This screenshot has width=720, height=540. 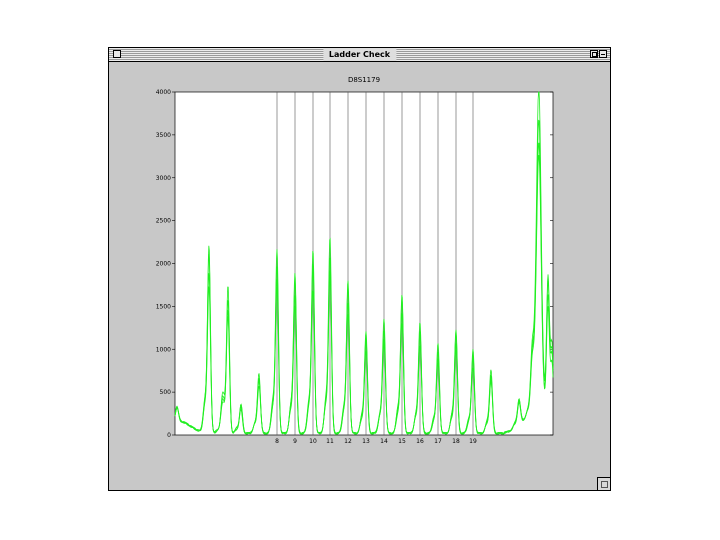 What do you see at coordinates (163, 135) in the screenshot?
I see `y-tick-label: 3500` at bounding box center [163, 135].